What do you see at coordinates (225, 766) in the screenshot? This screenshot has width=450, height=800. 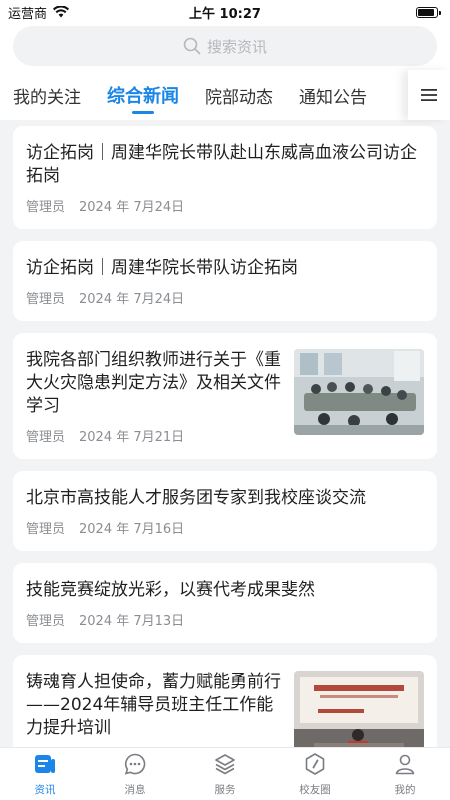 I see `layers-icon` at bounding box center [225, 766].